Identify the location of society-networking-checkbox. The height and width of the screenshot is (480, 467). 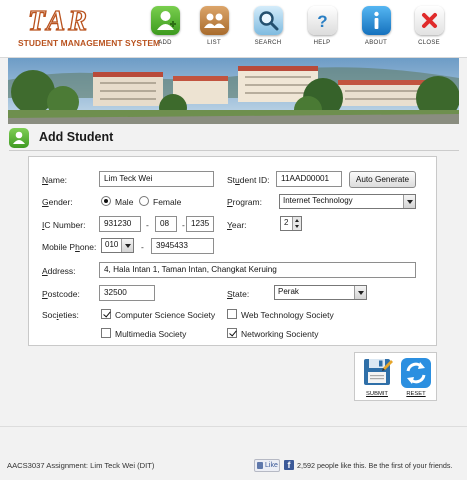
(232, 333).